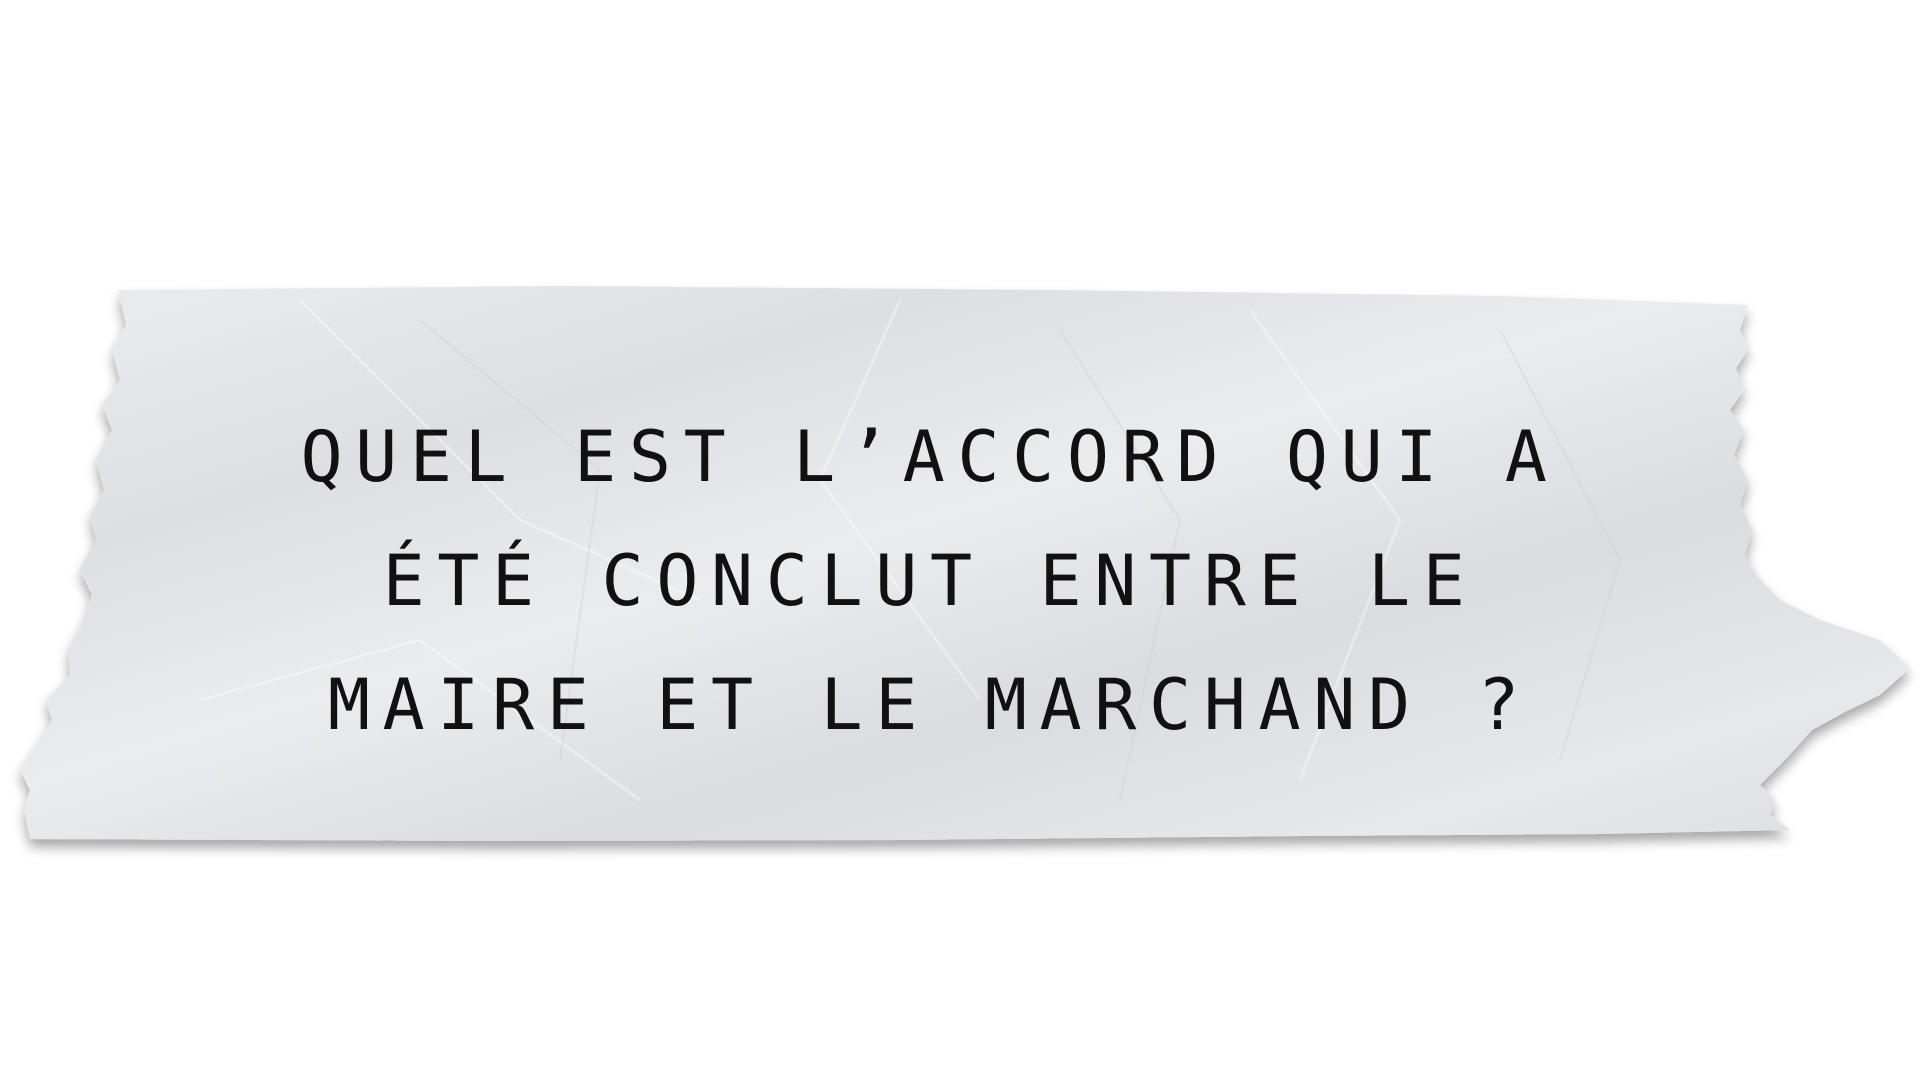 The height and width of the screenshot is (1080, 1920). I want to click on note-line-3: MAIRE ET LE MARCHAND ?, so click(930, 705).